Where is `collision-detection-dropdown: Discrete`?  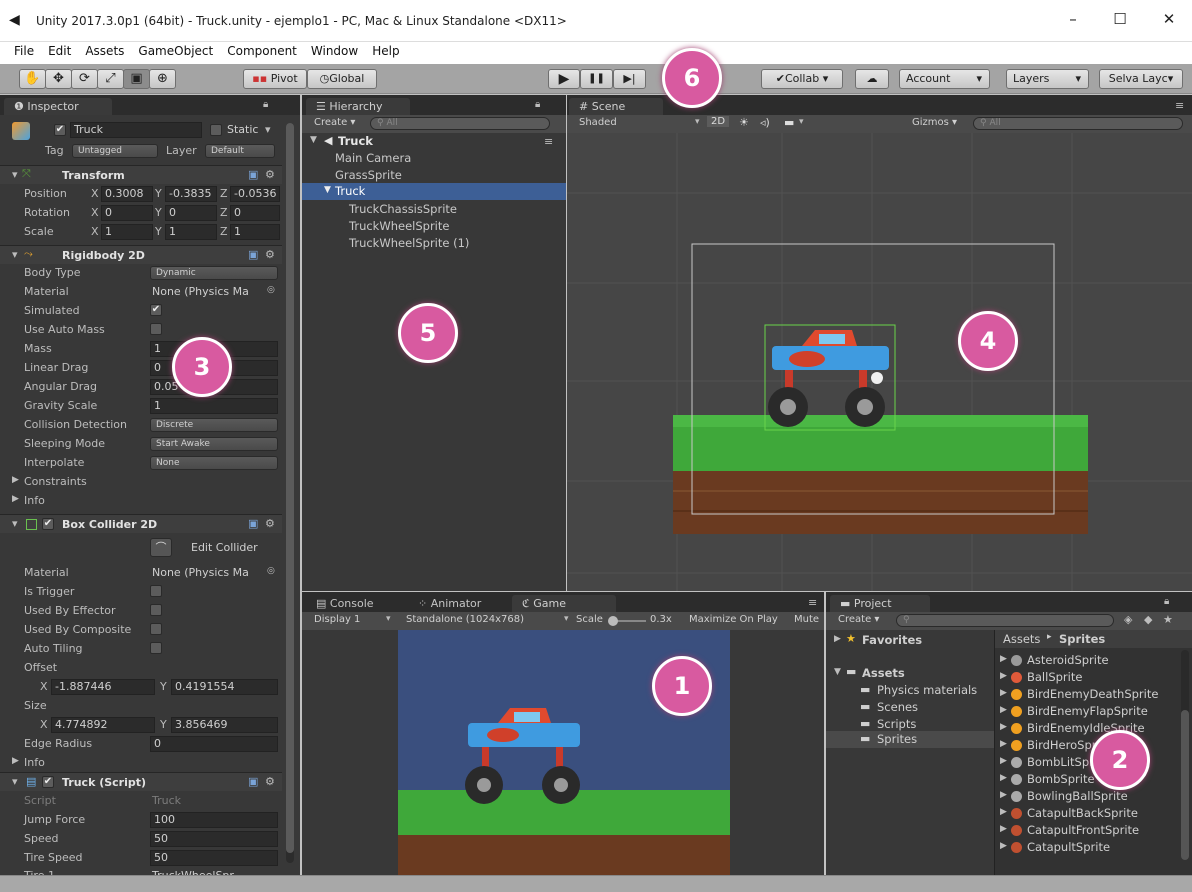
collision-detection-dropdown: Discrete is located at coordinates (214, 425).